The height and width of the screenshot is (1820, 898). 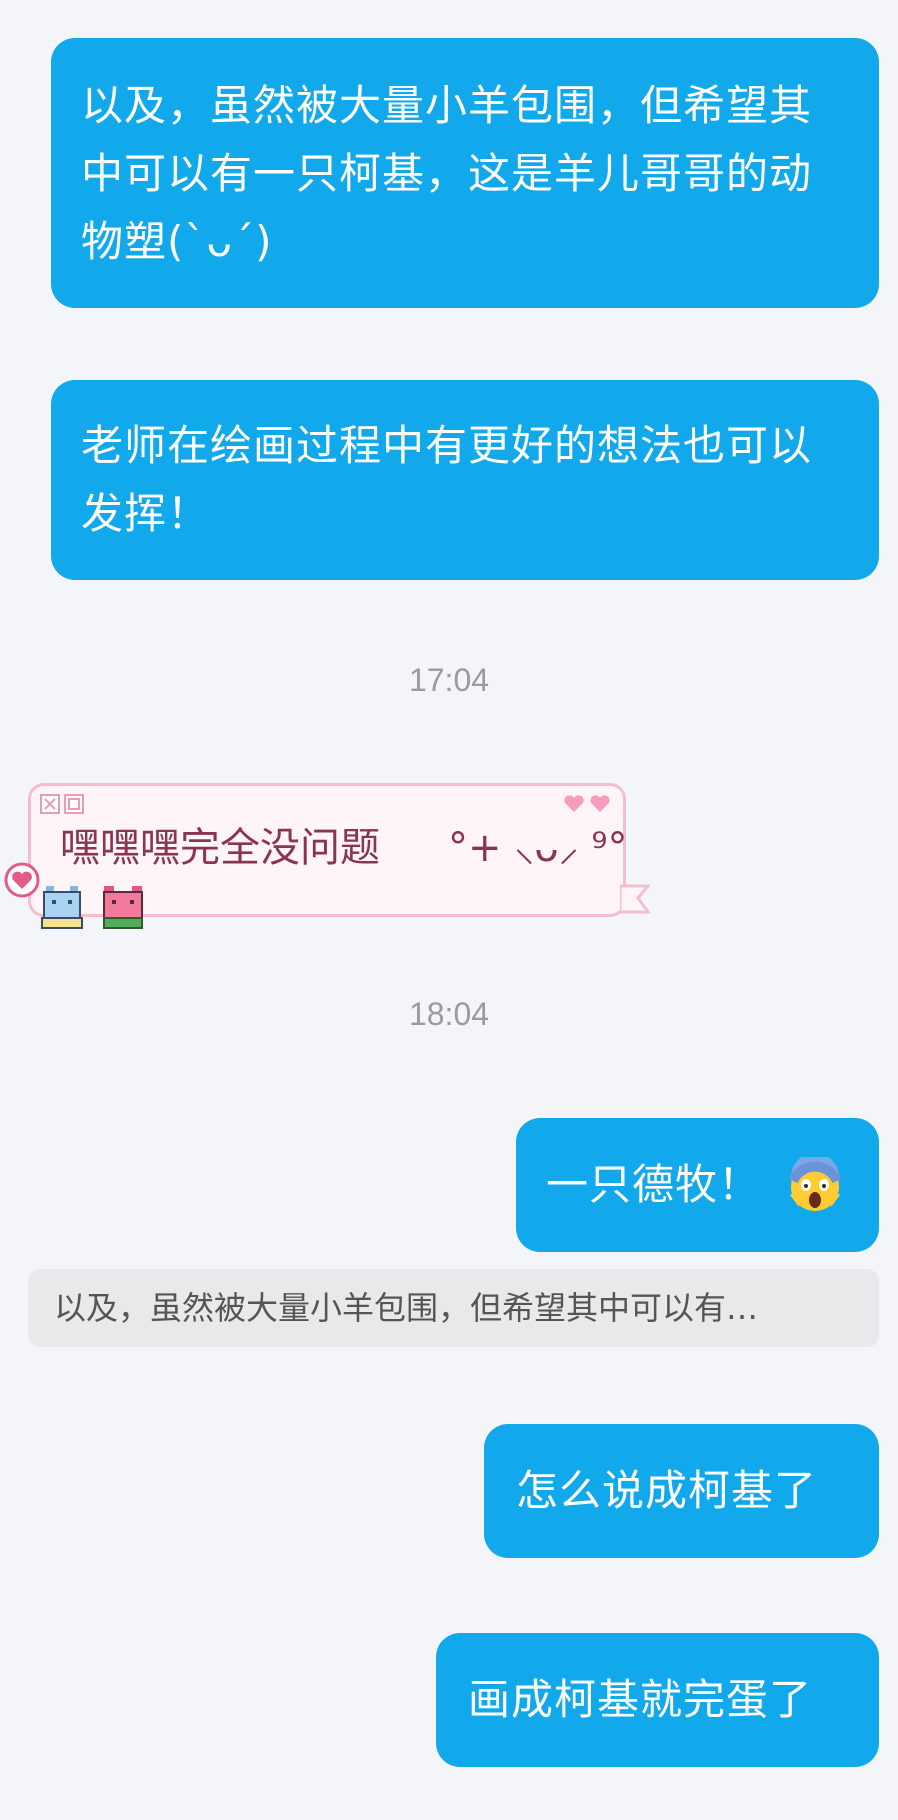 What do you see at coordinates (62, 907) in the screenshot?
I see `pixel-cat-icon` at bounding box center [62, 907].